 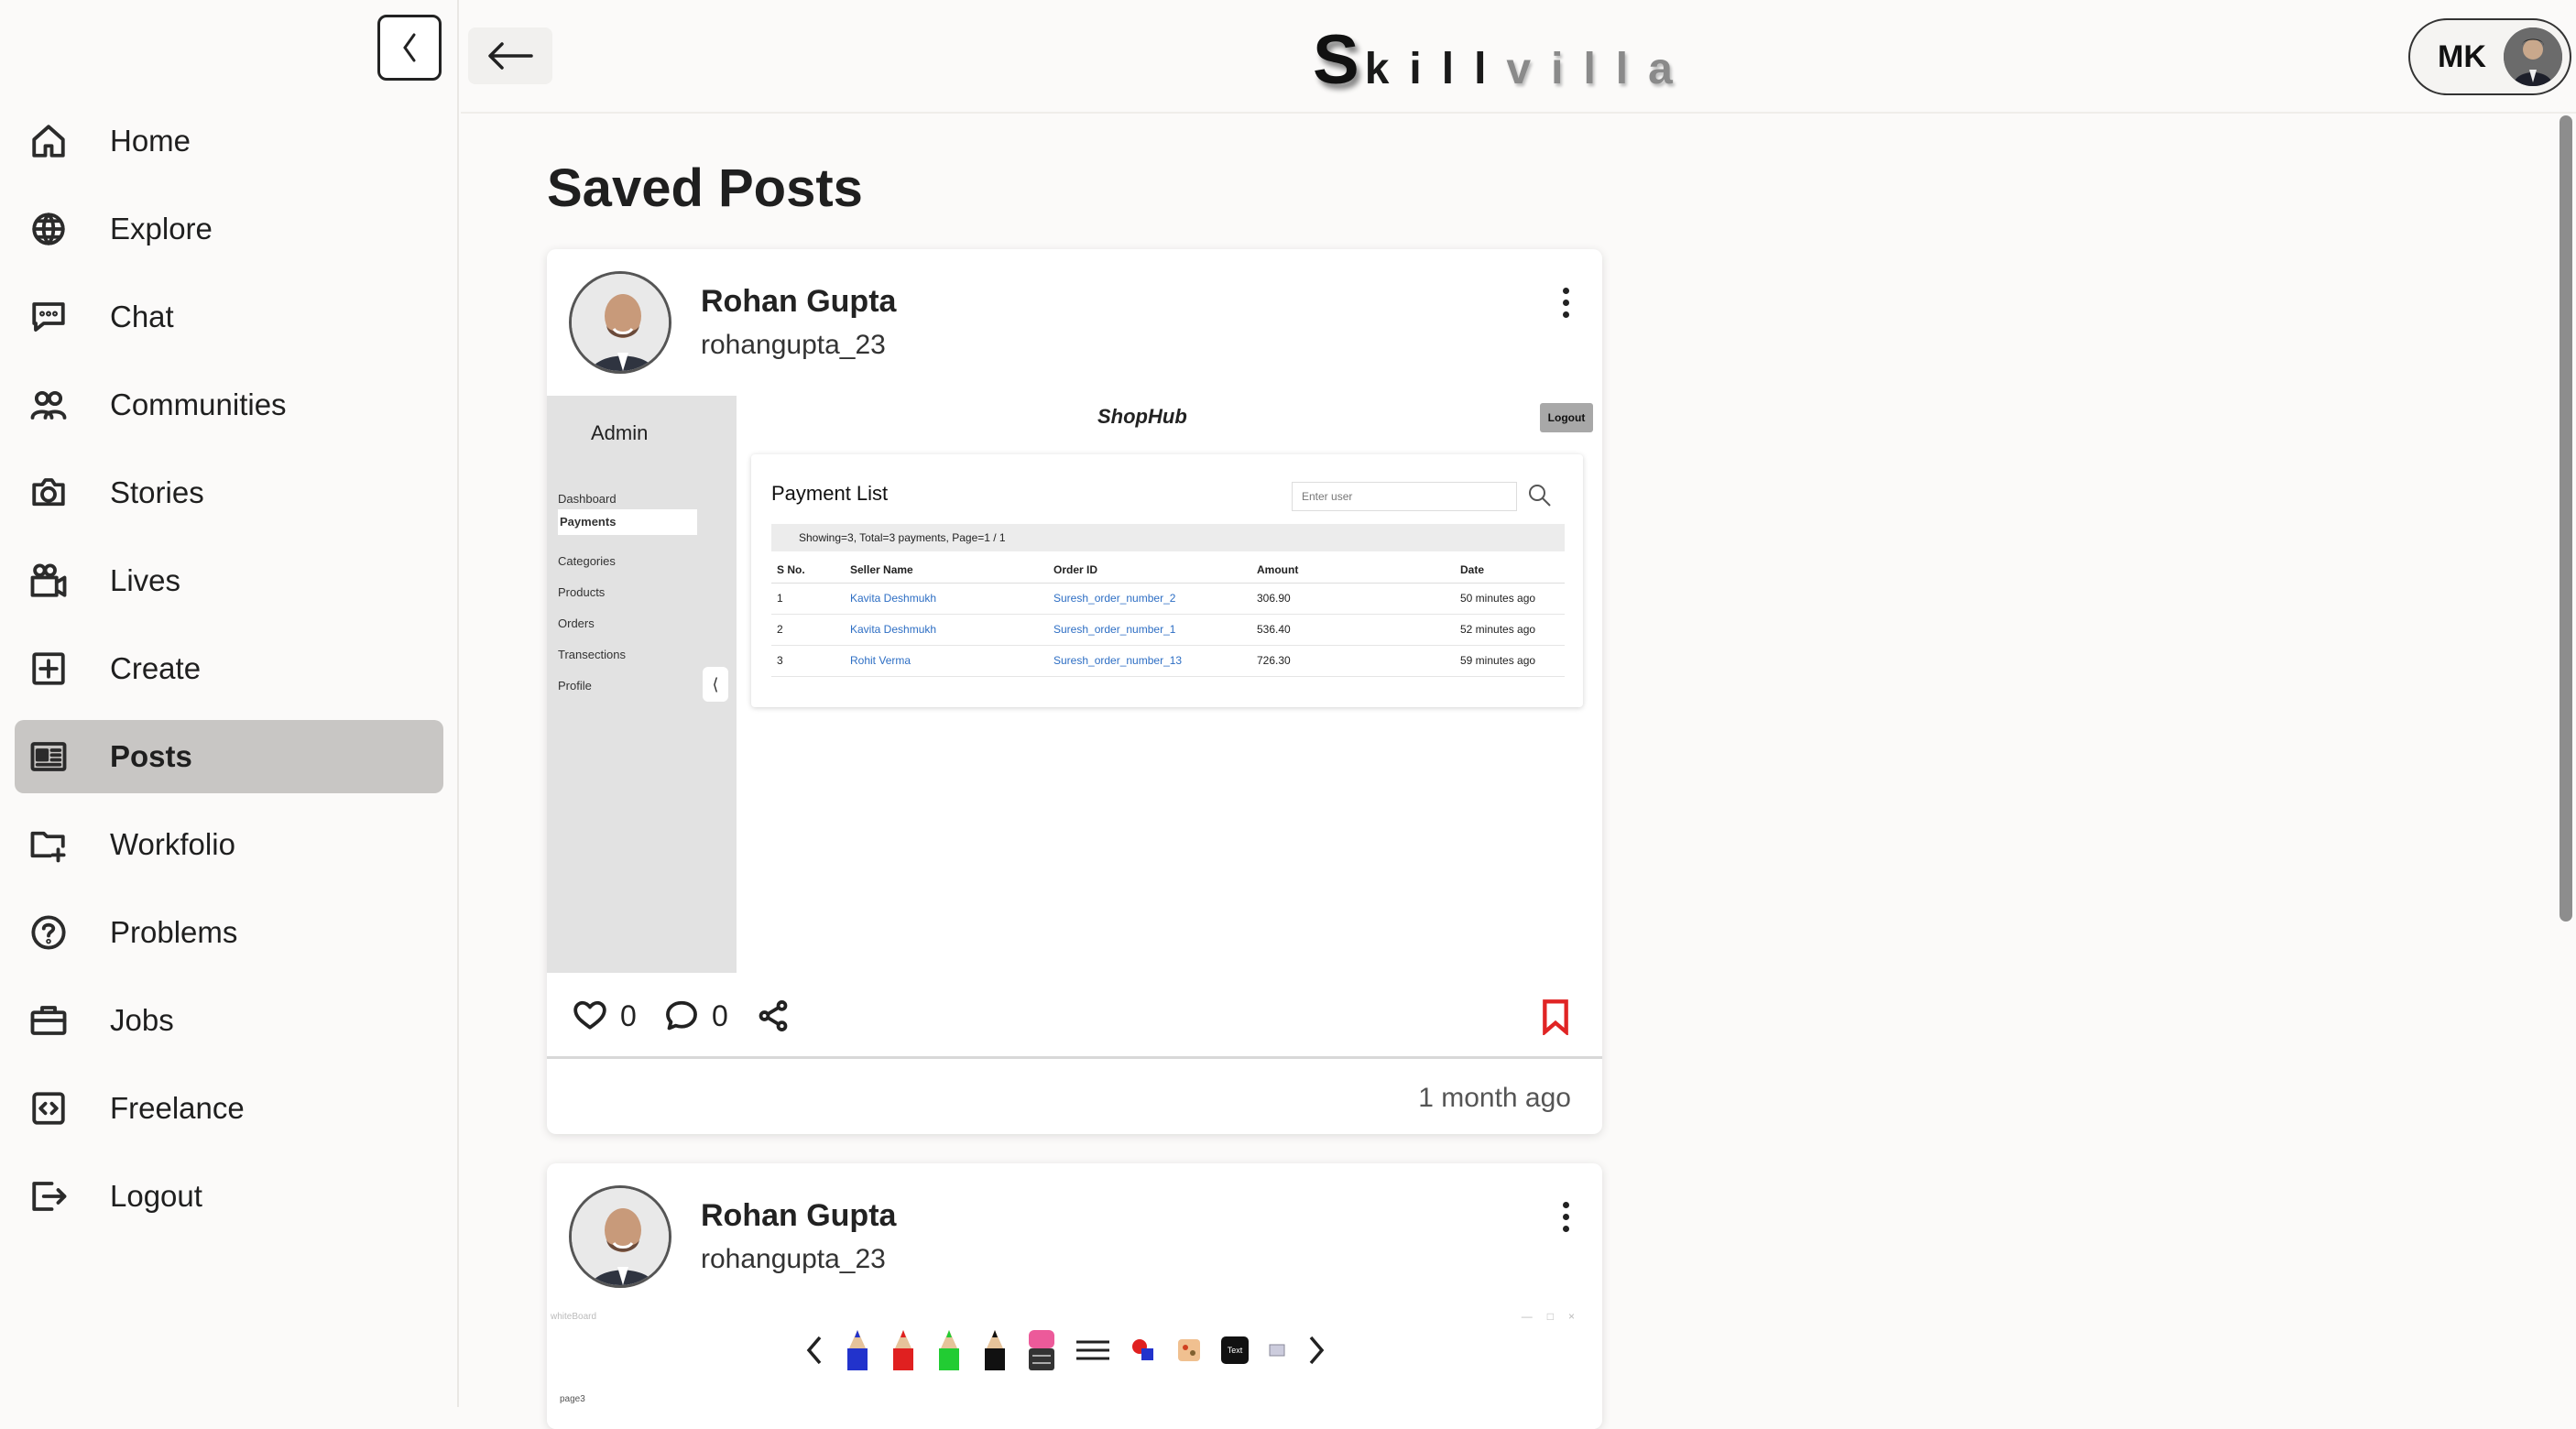 What do you see at coordinates (1189, 1350) in the screenshot?
I see `palette-icon` at bounding box center [1189, 1350].